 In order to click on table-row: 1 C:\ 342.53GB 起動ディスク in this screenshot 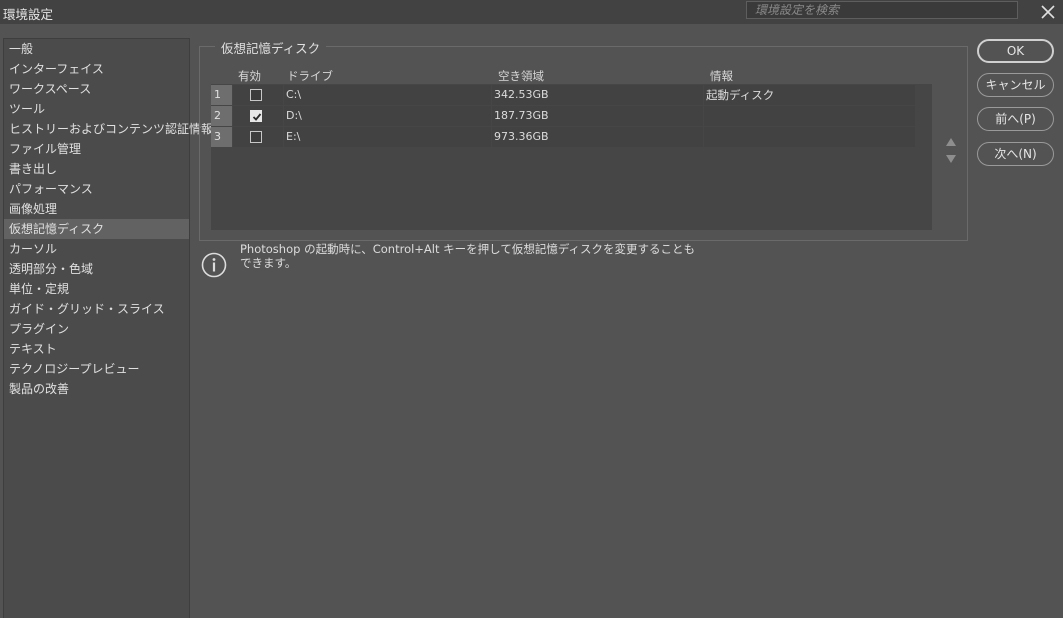, I will do `click(563, 95)`.